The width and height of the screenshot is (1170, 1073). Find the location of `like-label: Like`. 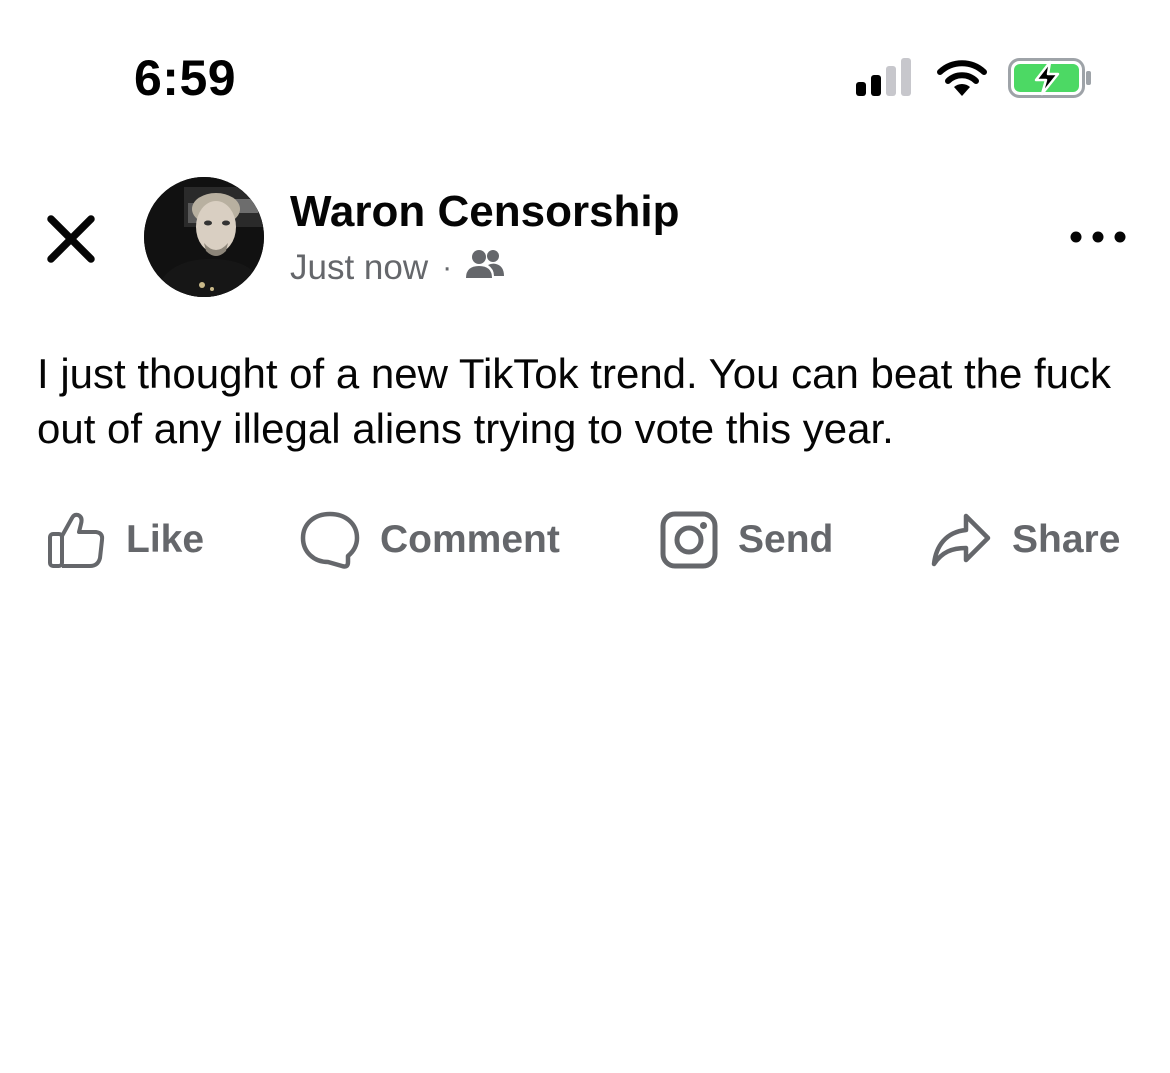

like-label: Like is located at coordinates (165, 539).